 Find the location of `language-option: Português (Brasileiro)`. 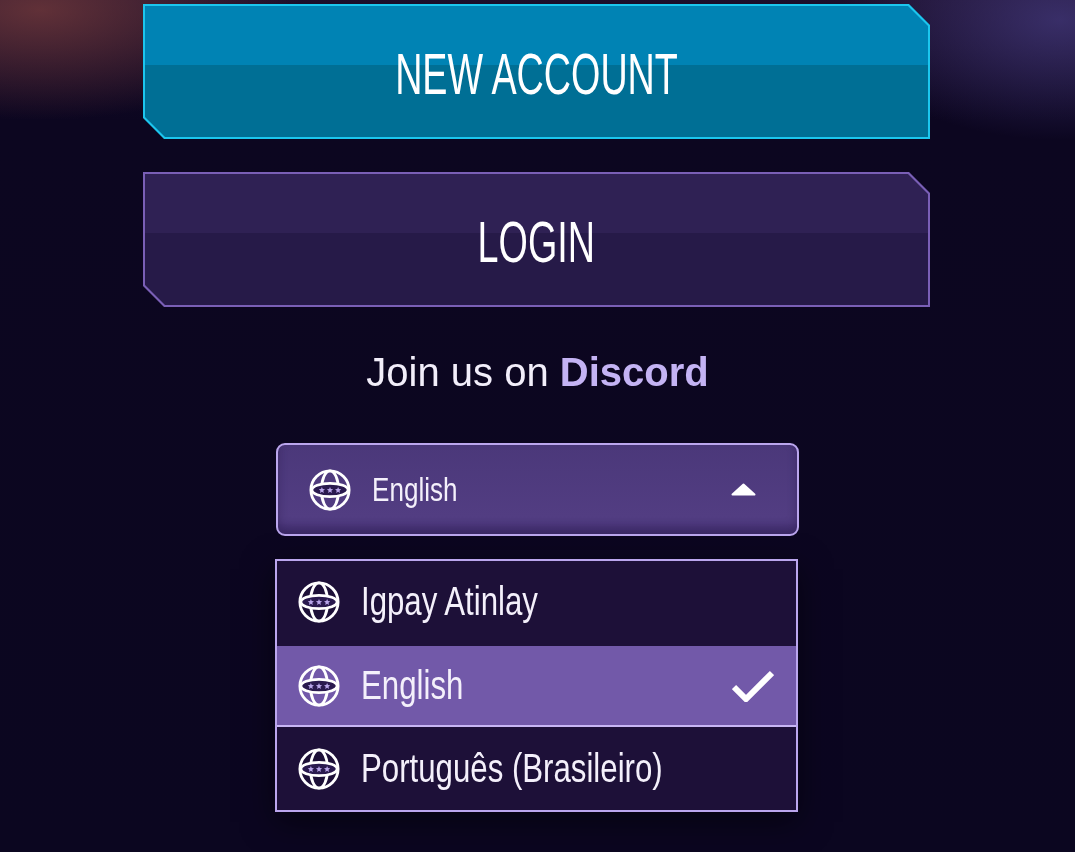

language-option: Português (Brasileiro) is located at coordinates (536, 768).